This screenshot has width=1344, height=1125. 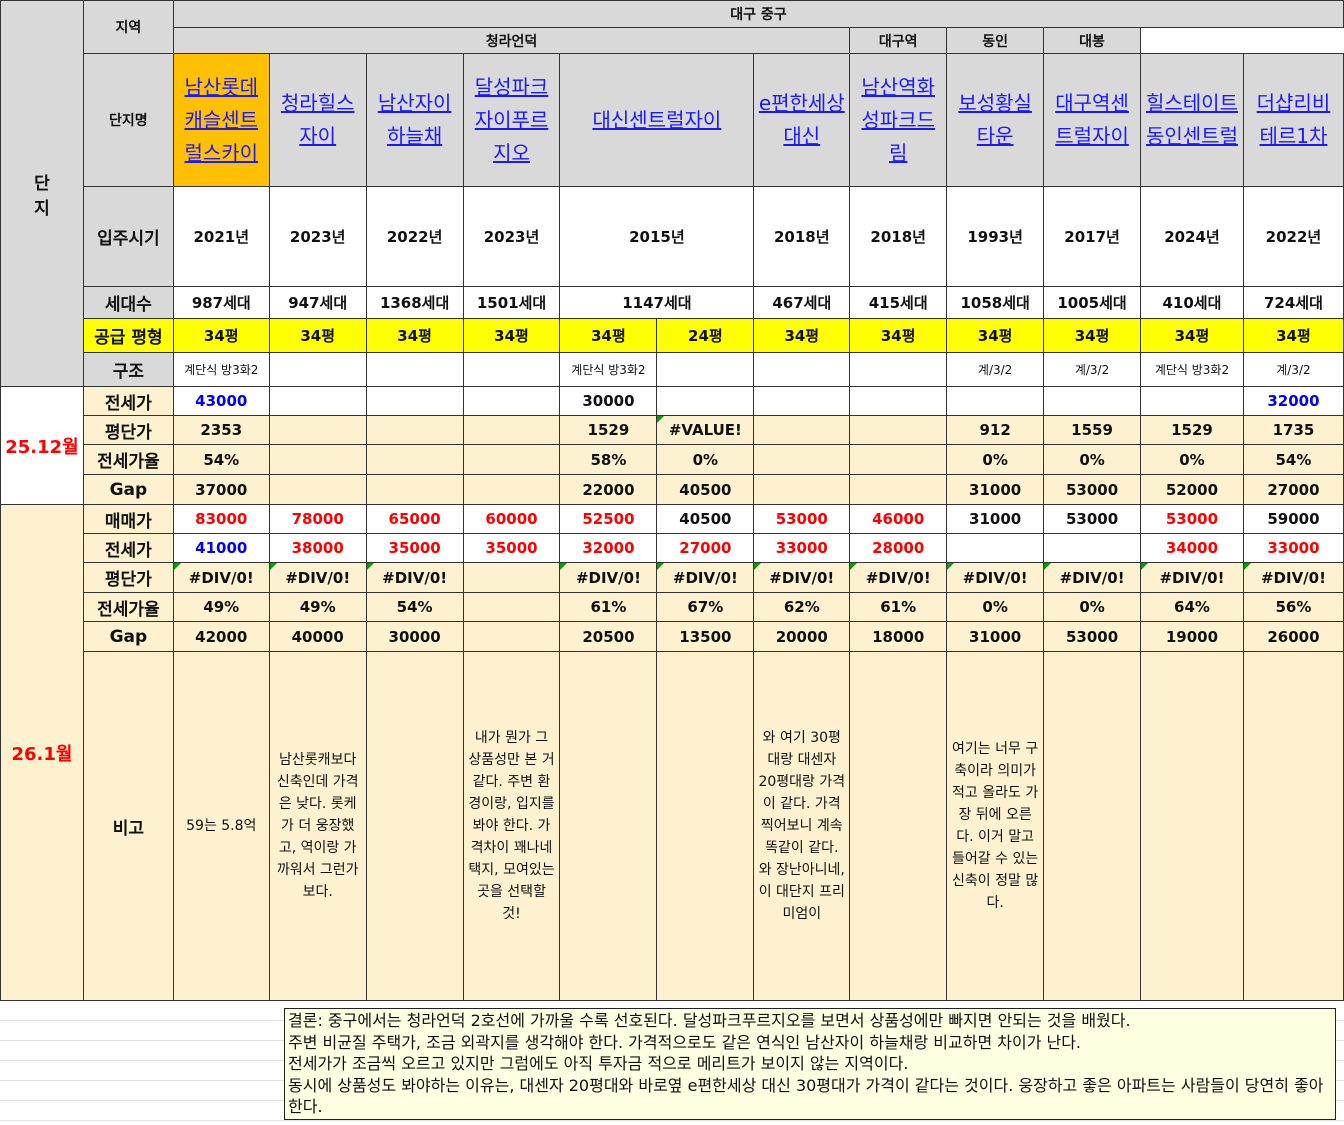 What do you see at coordinates (802, 120) in the screenshot?
I see `complex-link: e편한세상대신` at bounding box center [802, 120].